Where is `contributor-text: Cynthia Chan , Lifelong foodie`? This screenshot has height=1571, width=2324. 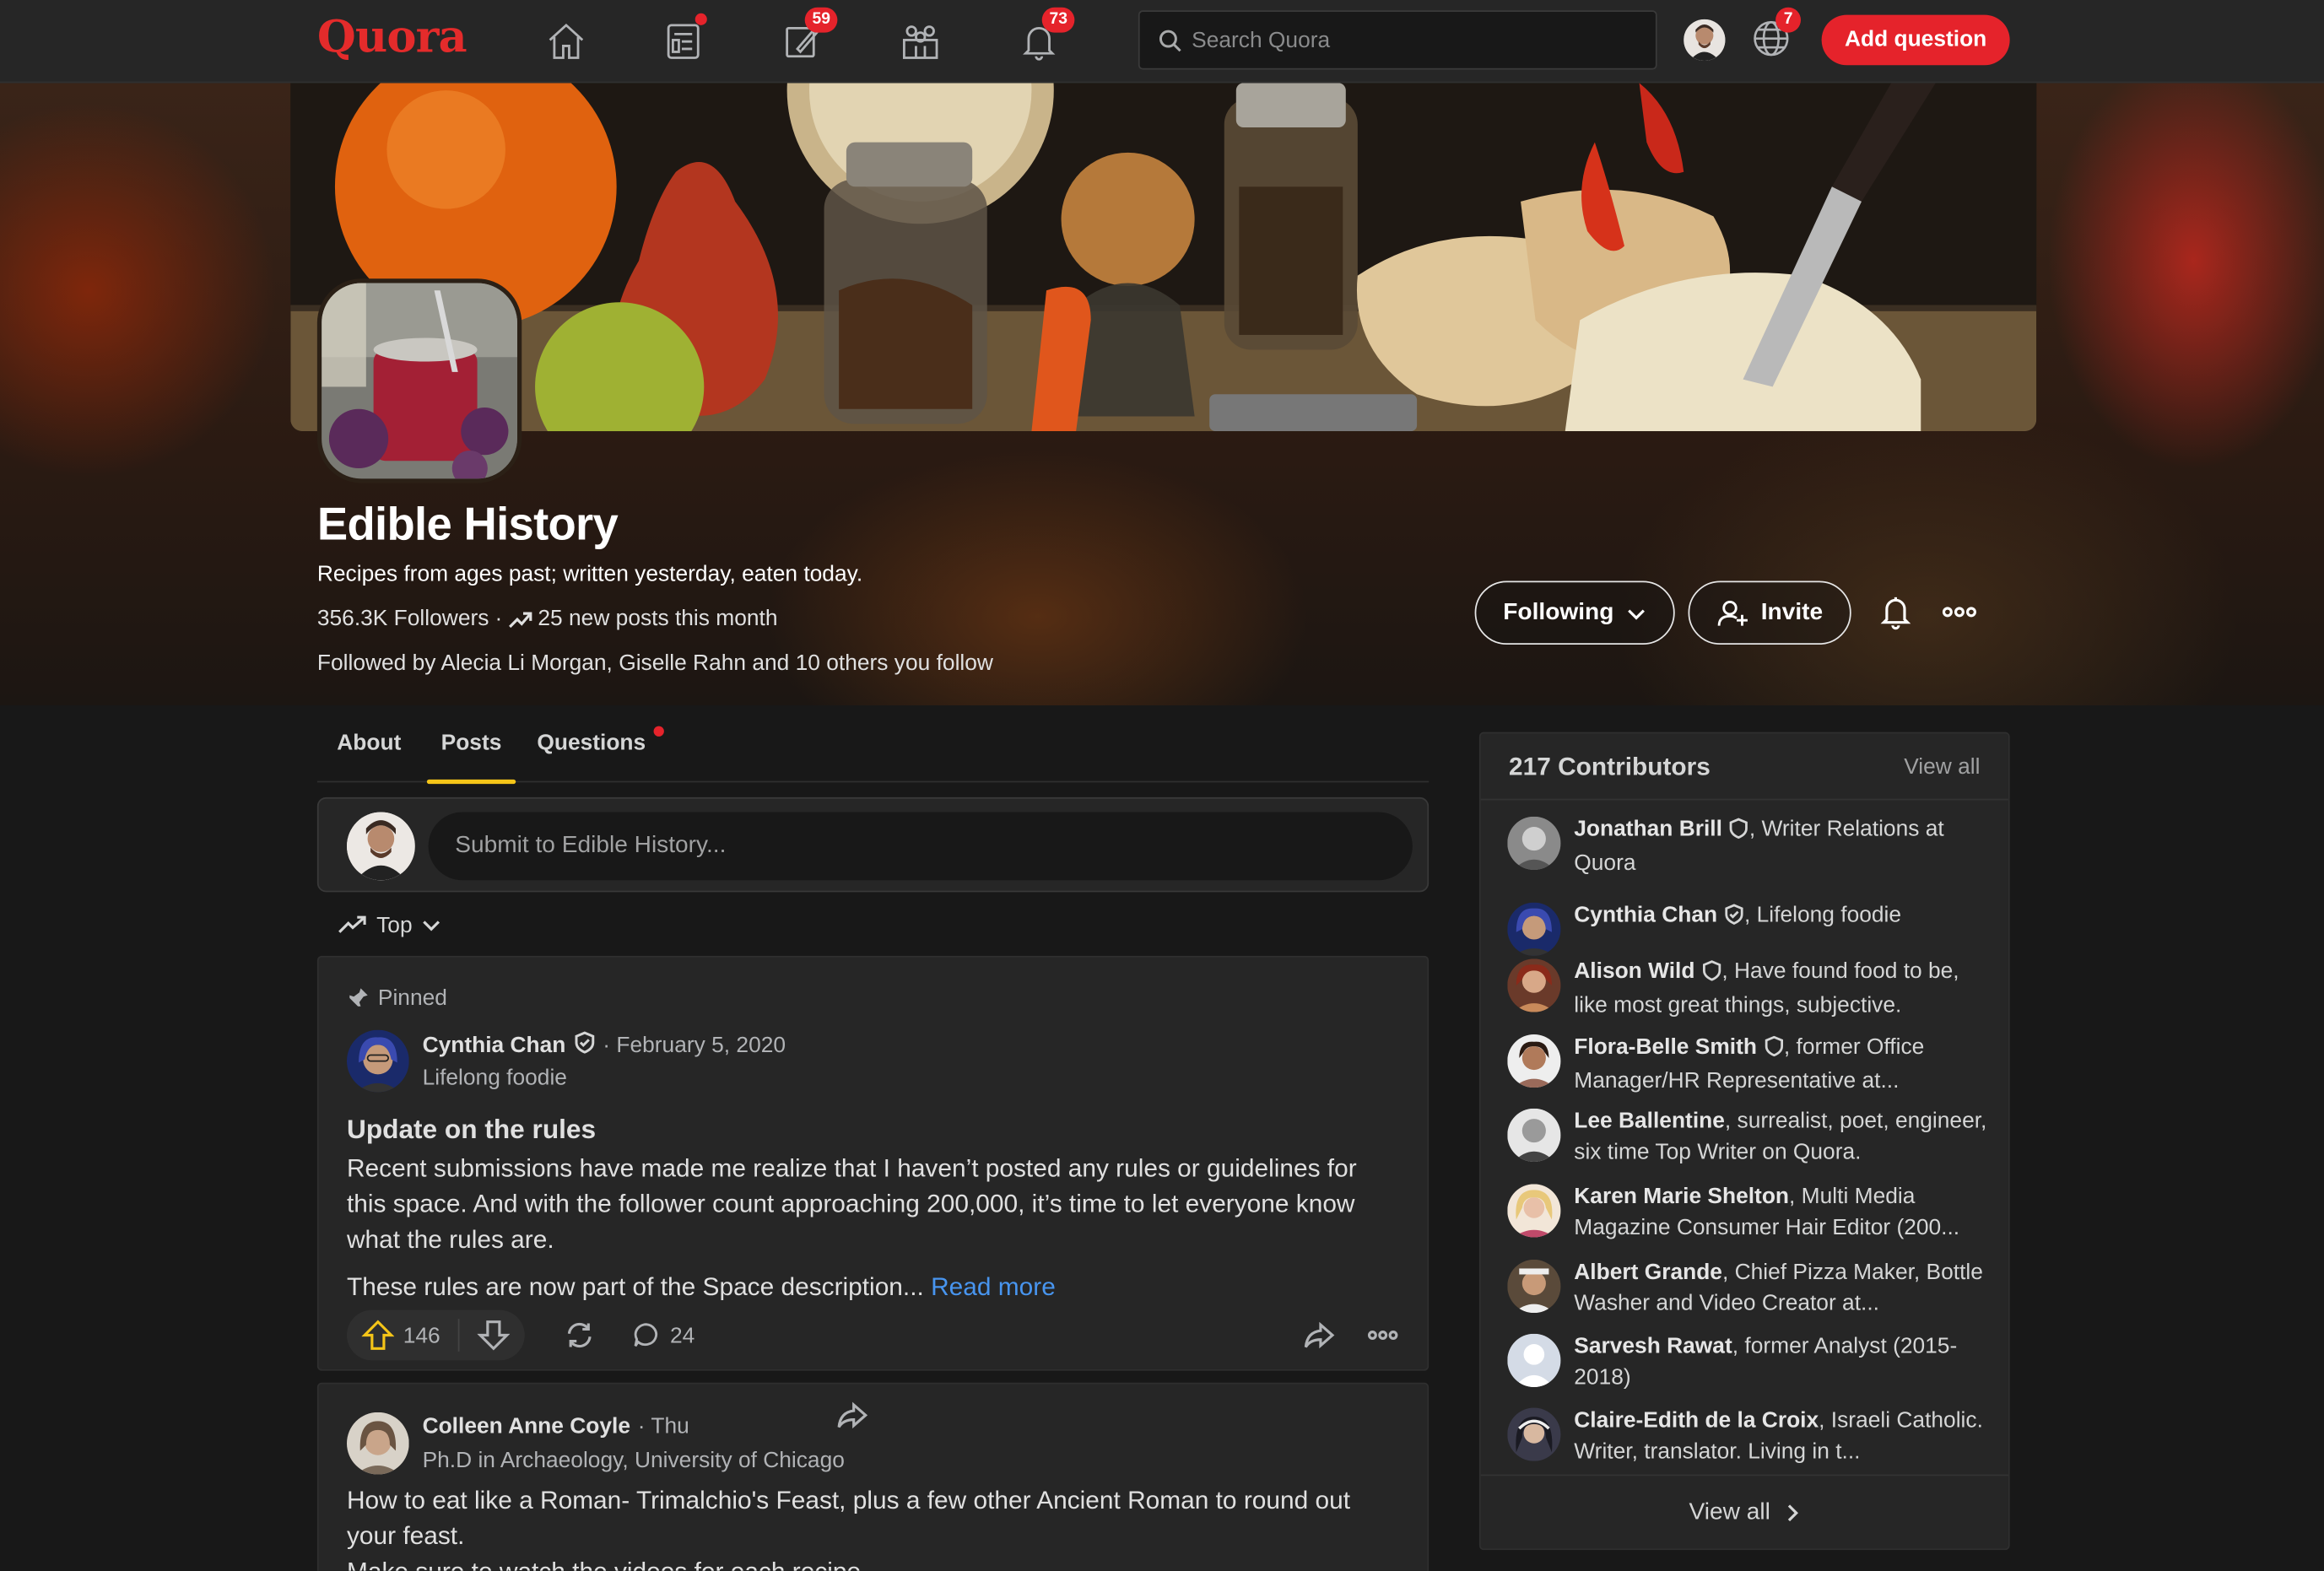
contributor-text: Cynthia Chan , Lifelong foodie is located at coordinates (1782, 916).